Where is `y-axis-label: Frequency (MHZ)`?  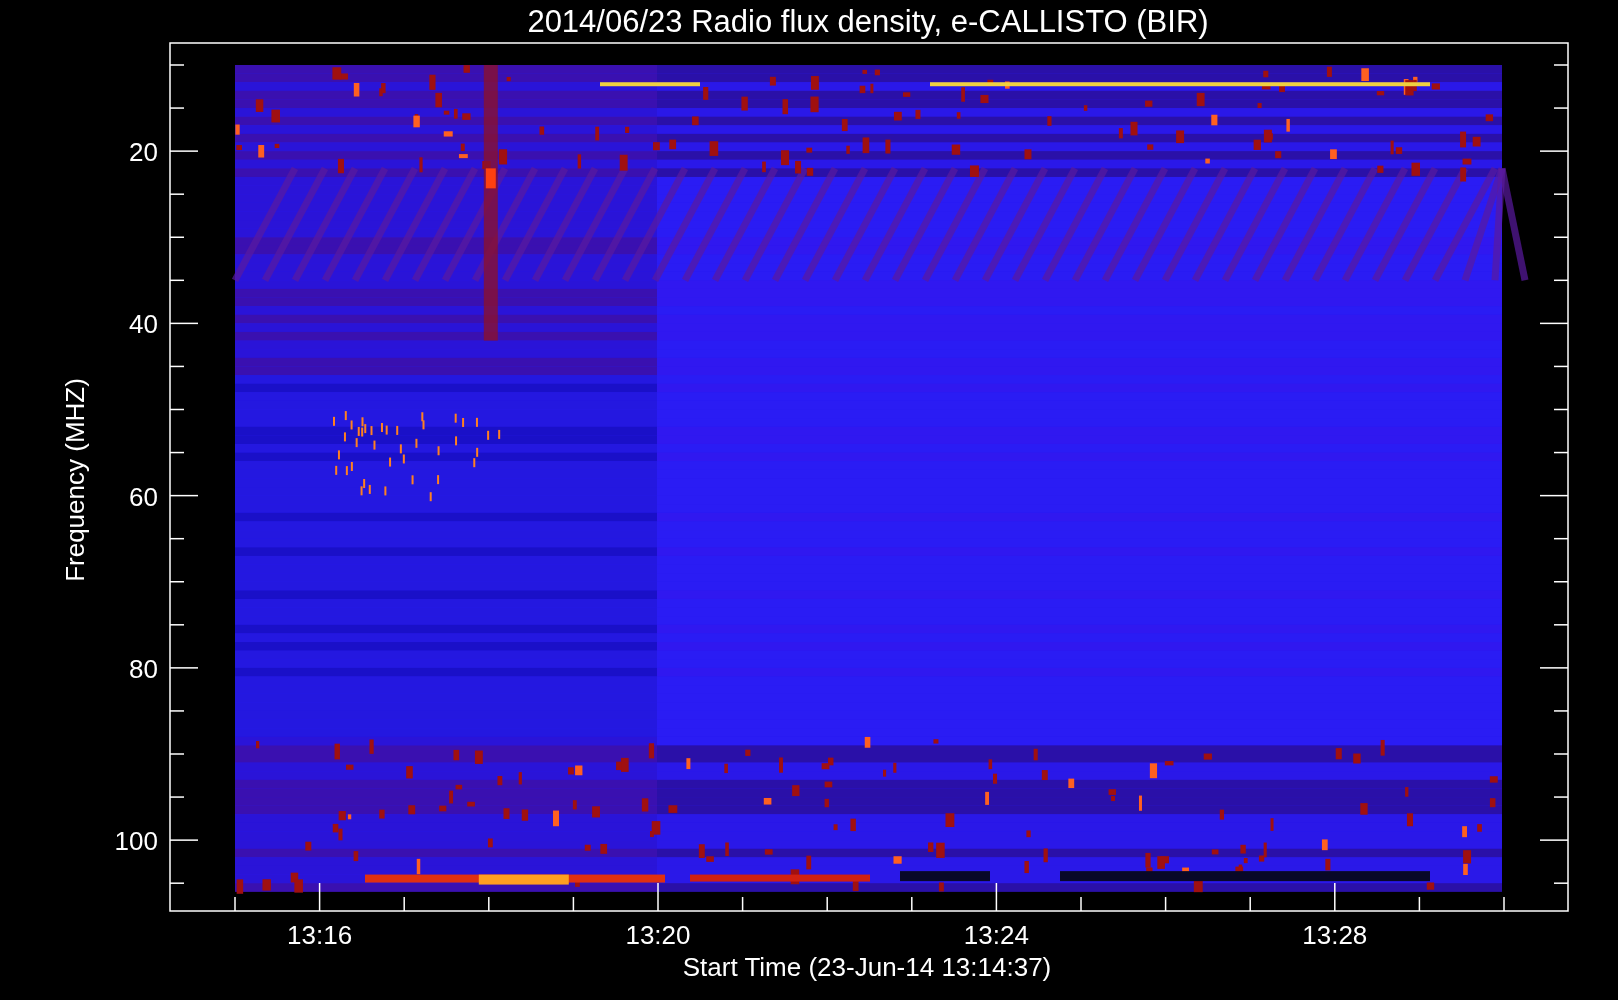 y-axis-label: Frequency (MHZ) is located at coordinates (75, 480).